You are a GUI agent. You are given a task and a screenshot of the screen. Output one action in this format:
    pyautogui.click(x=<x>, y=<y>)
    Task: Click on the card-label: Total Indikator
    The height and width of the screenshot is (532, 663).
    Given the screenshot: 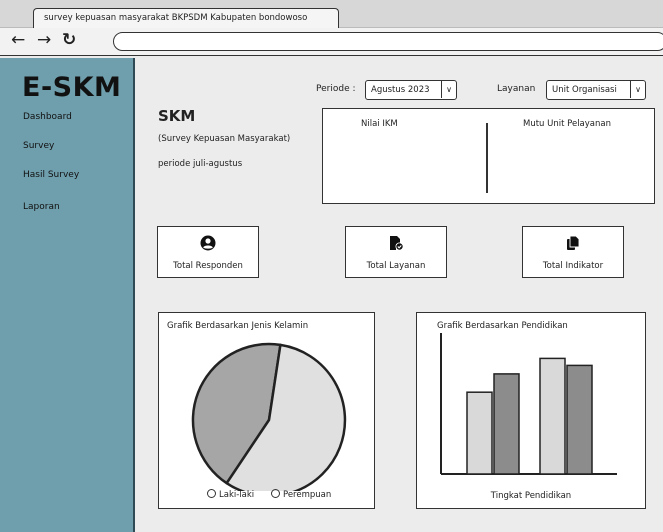 What is the action you would take?
    pyautogui.click(x=573, y=266)
    